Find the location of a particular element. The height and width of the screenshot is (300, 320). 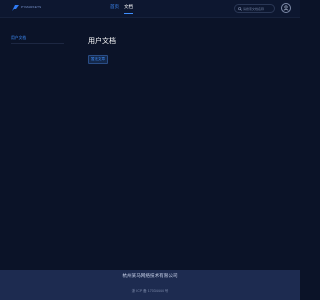

sidebar-divider is located at coordinates (37, 43).